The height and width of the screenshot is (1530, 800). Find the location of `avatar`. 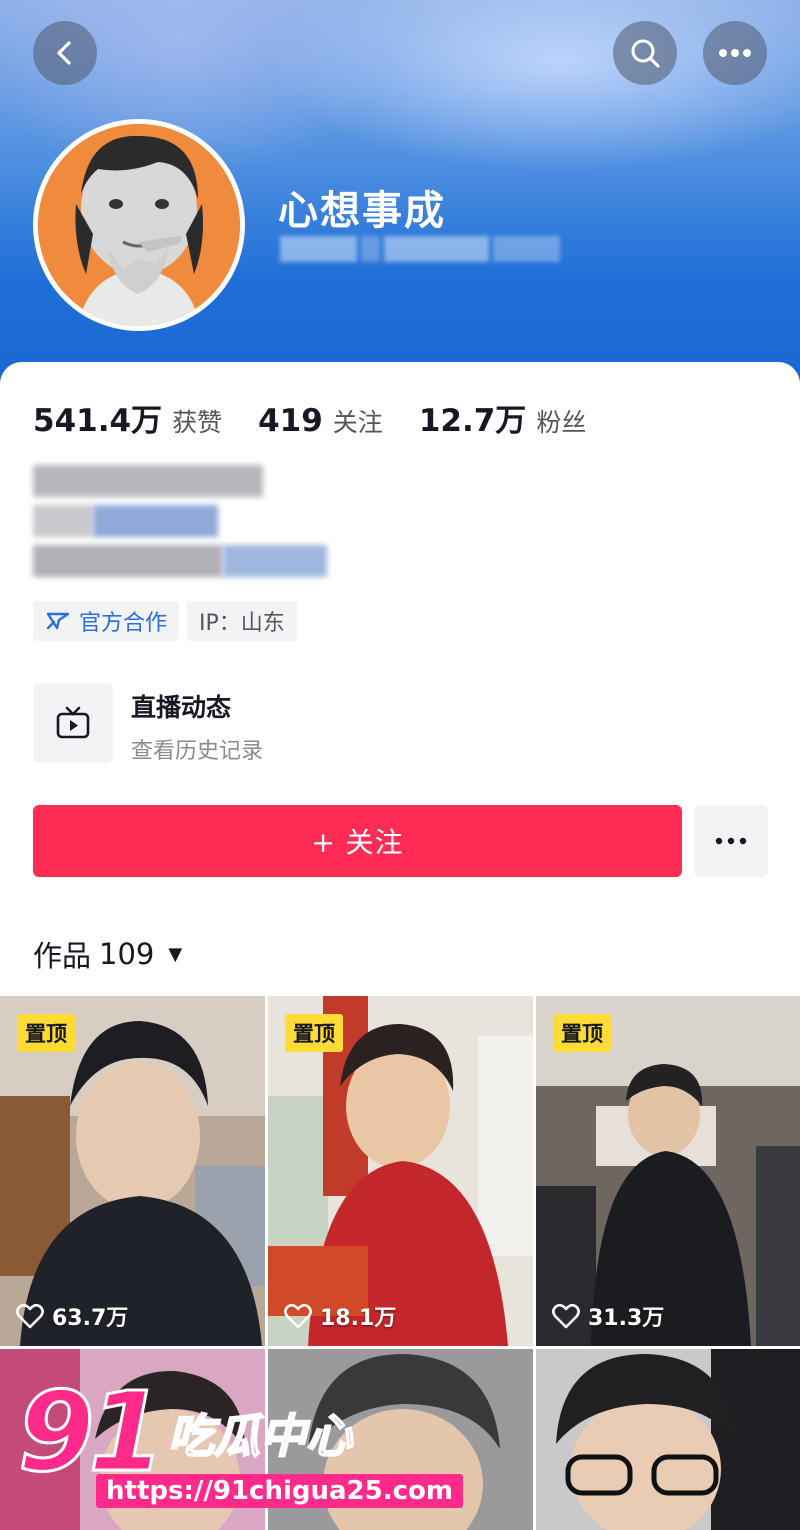

avatar is located at coordinates (139, 225).